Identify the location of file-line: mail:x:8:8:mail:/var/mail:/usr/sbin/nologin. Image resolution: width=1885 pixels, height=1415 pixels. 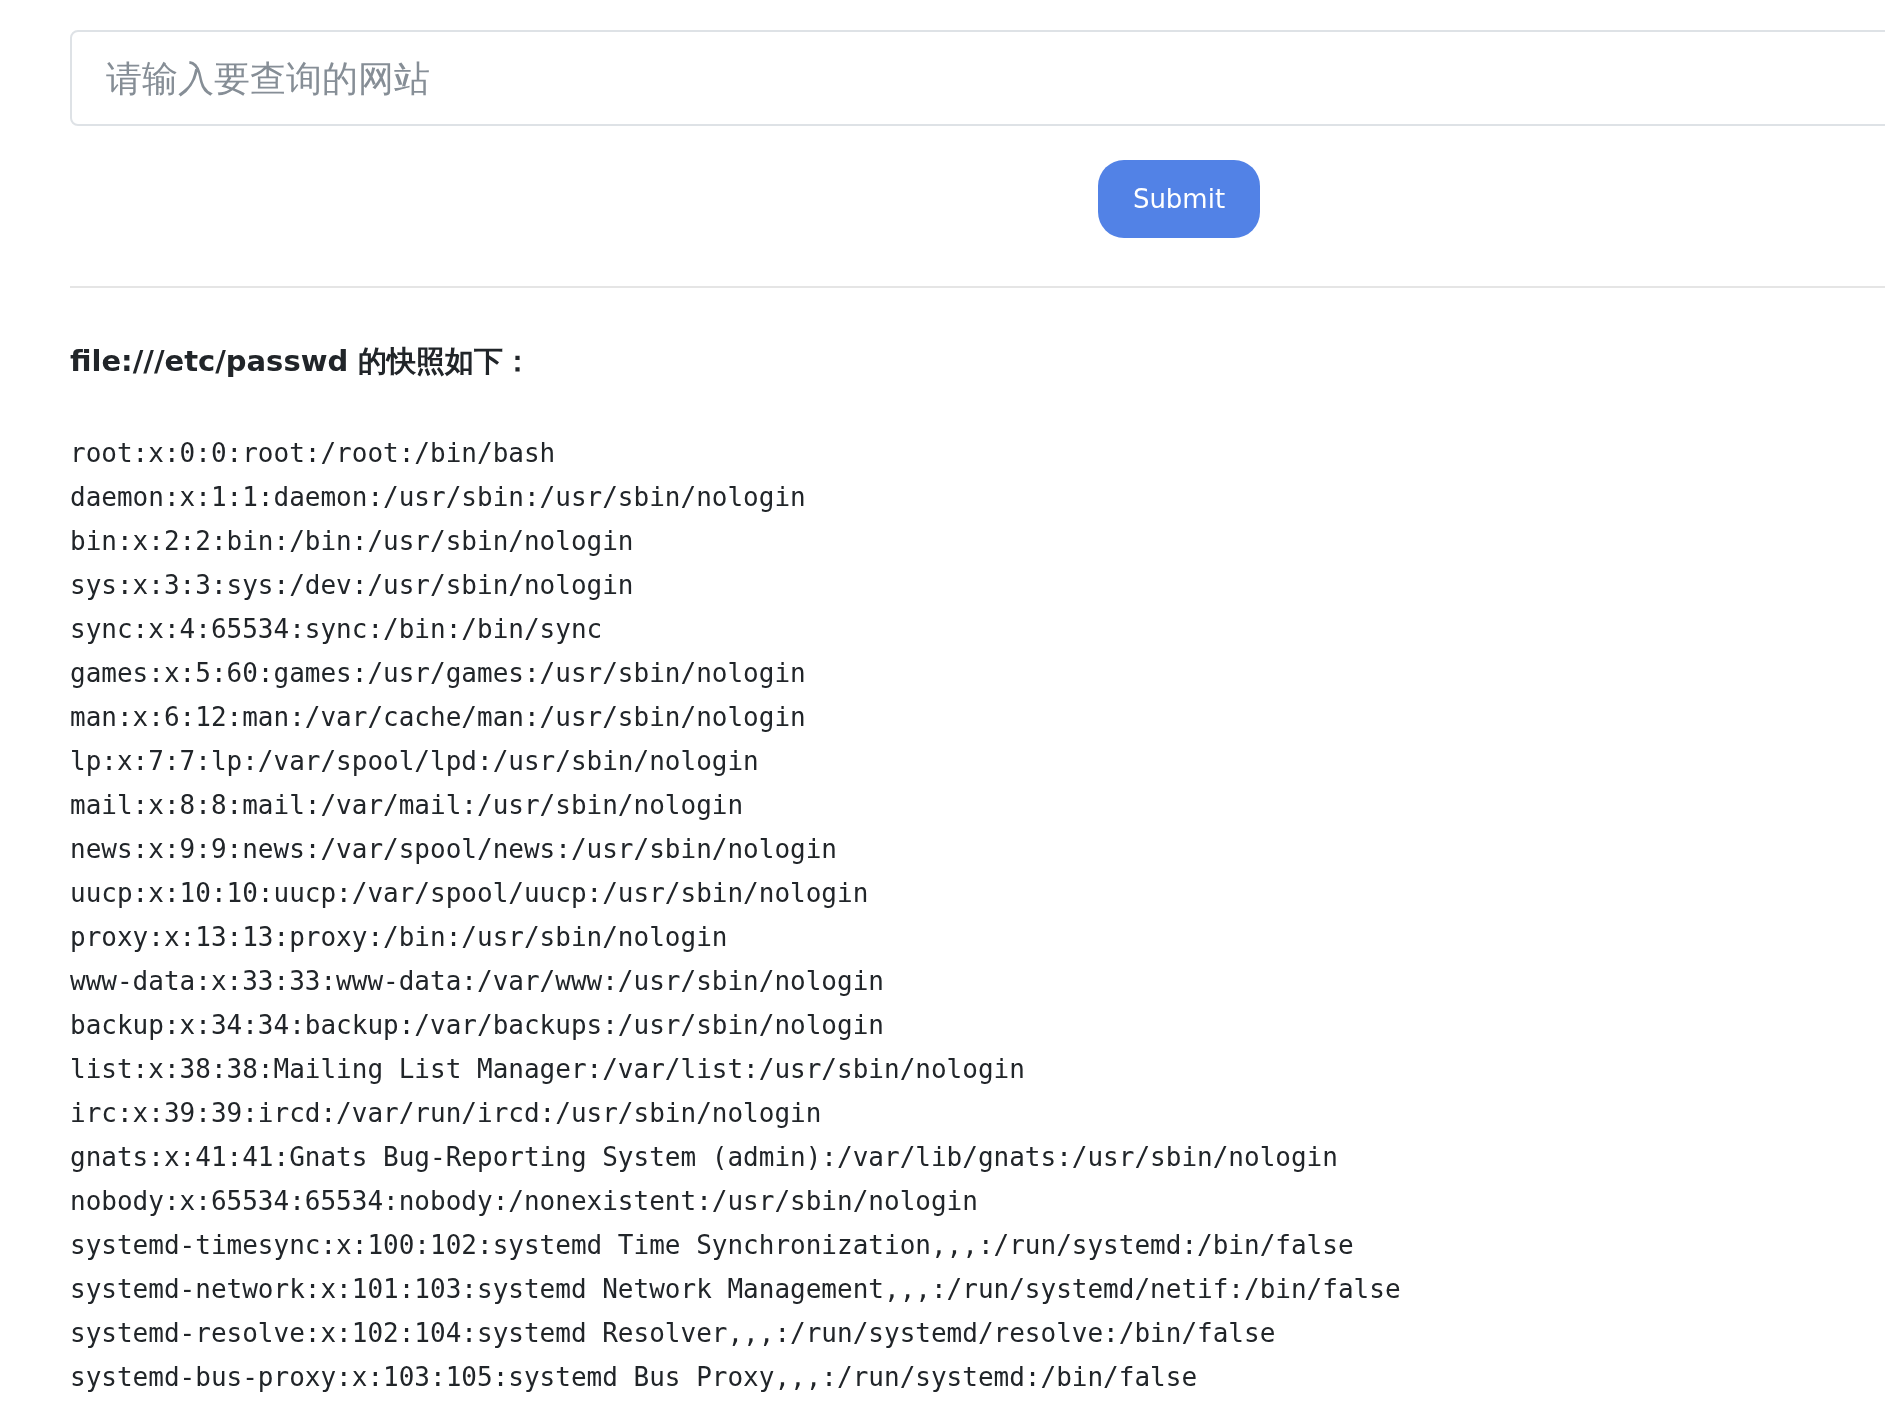
(407, 805).